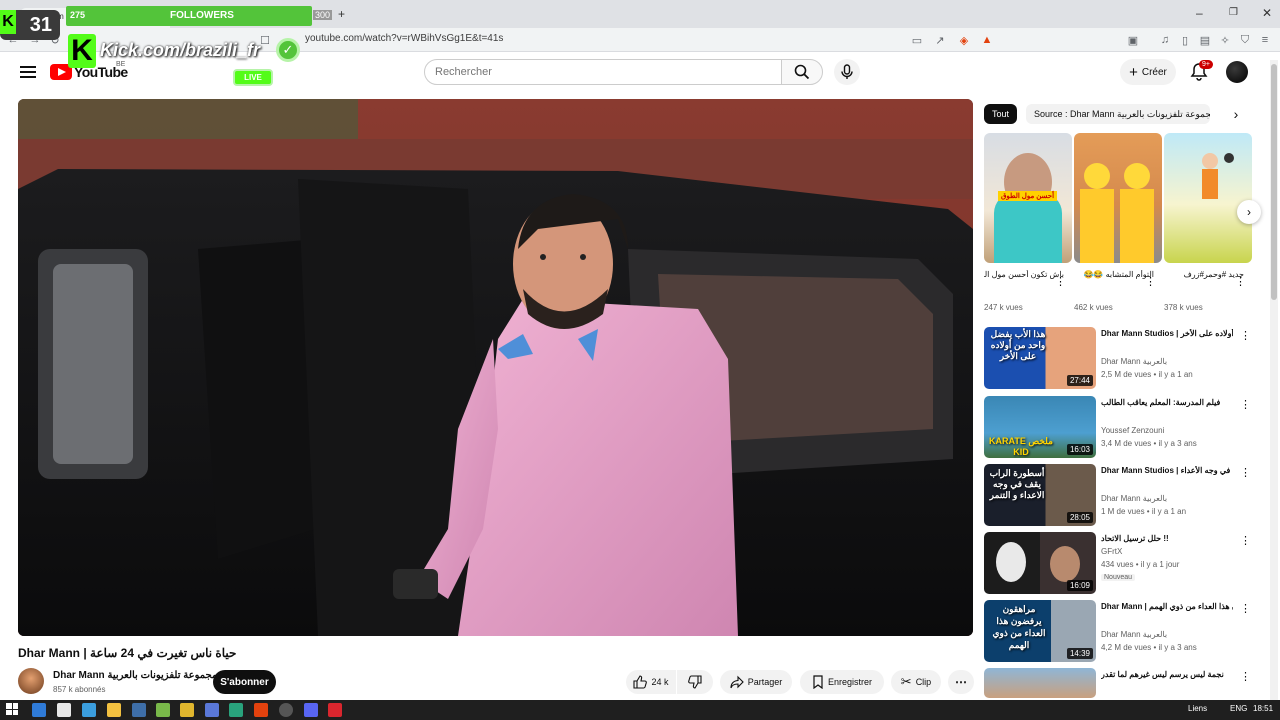 This screenshot has height=720, width=1280. I want to click on rec-3-stats: 1 M de vues • il y a 1 an, so click(1144, 511).